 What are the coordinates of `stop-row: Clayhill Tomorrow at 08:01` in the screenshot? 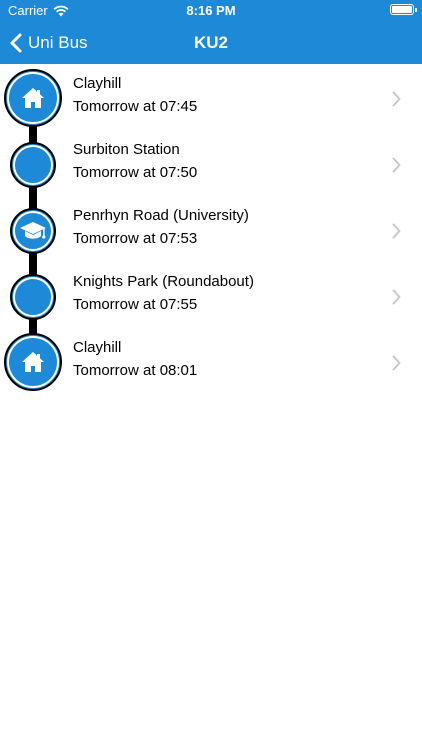 It's located at (211, 363).